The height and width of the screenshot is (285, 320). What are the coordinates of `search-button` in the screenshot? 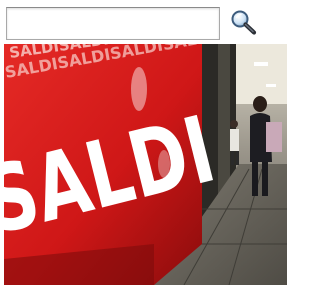 It's located at (244, 22).